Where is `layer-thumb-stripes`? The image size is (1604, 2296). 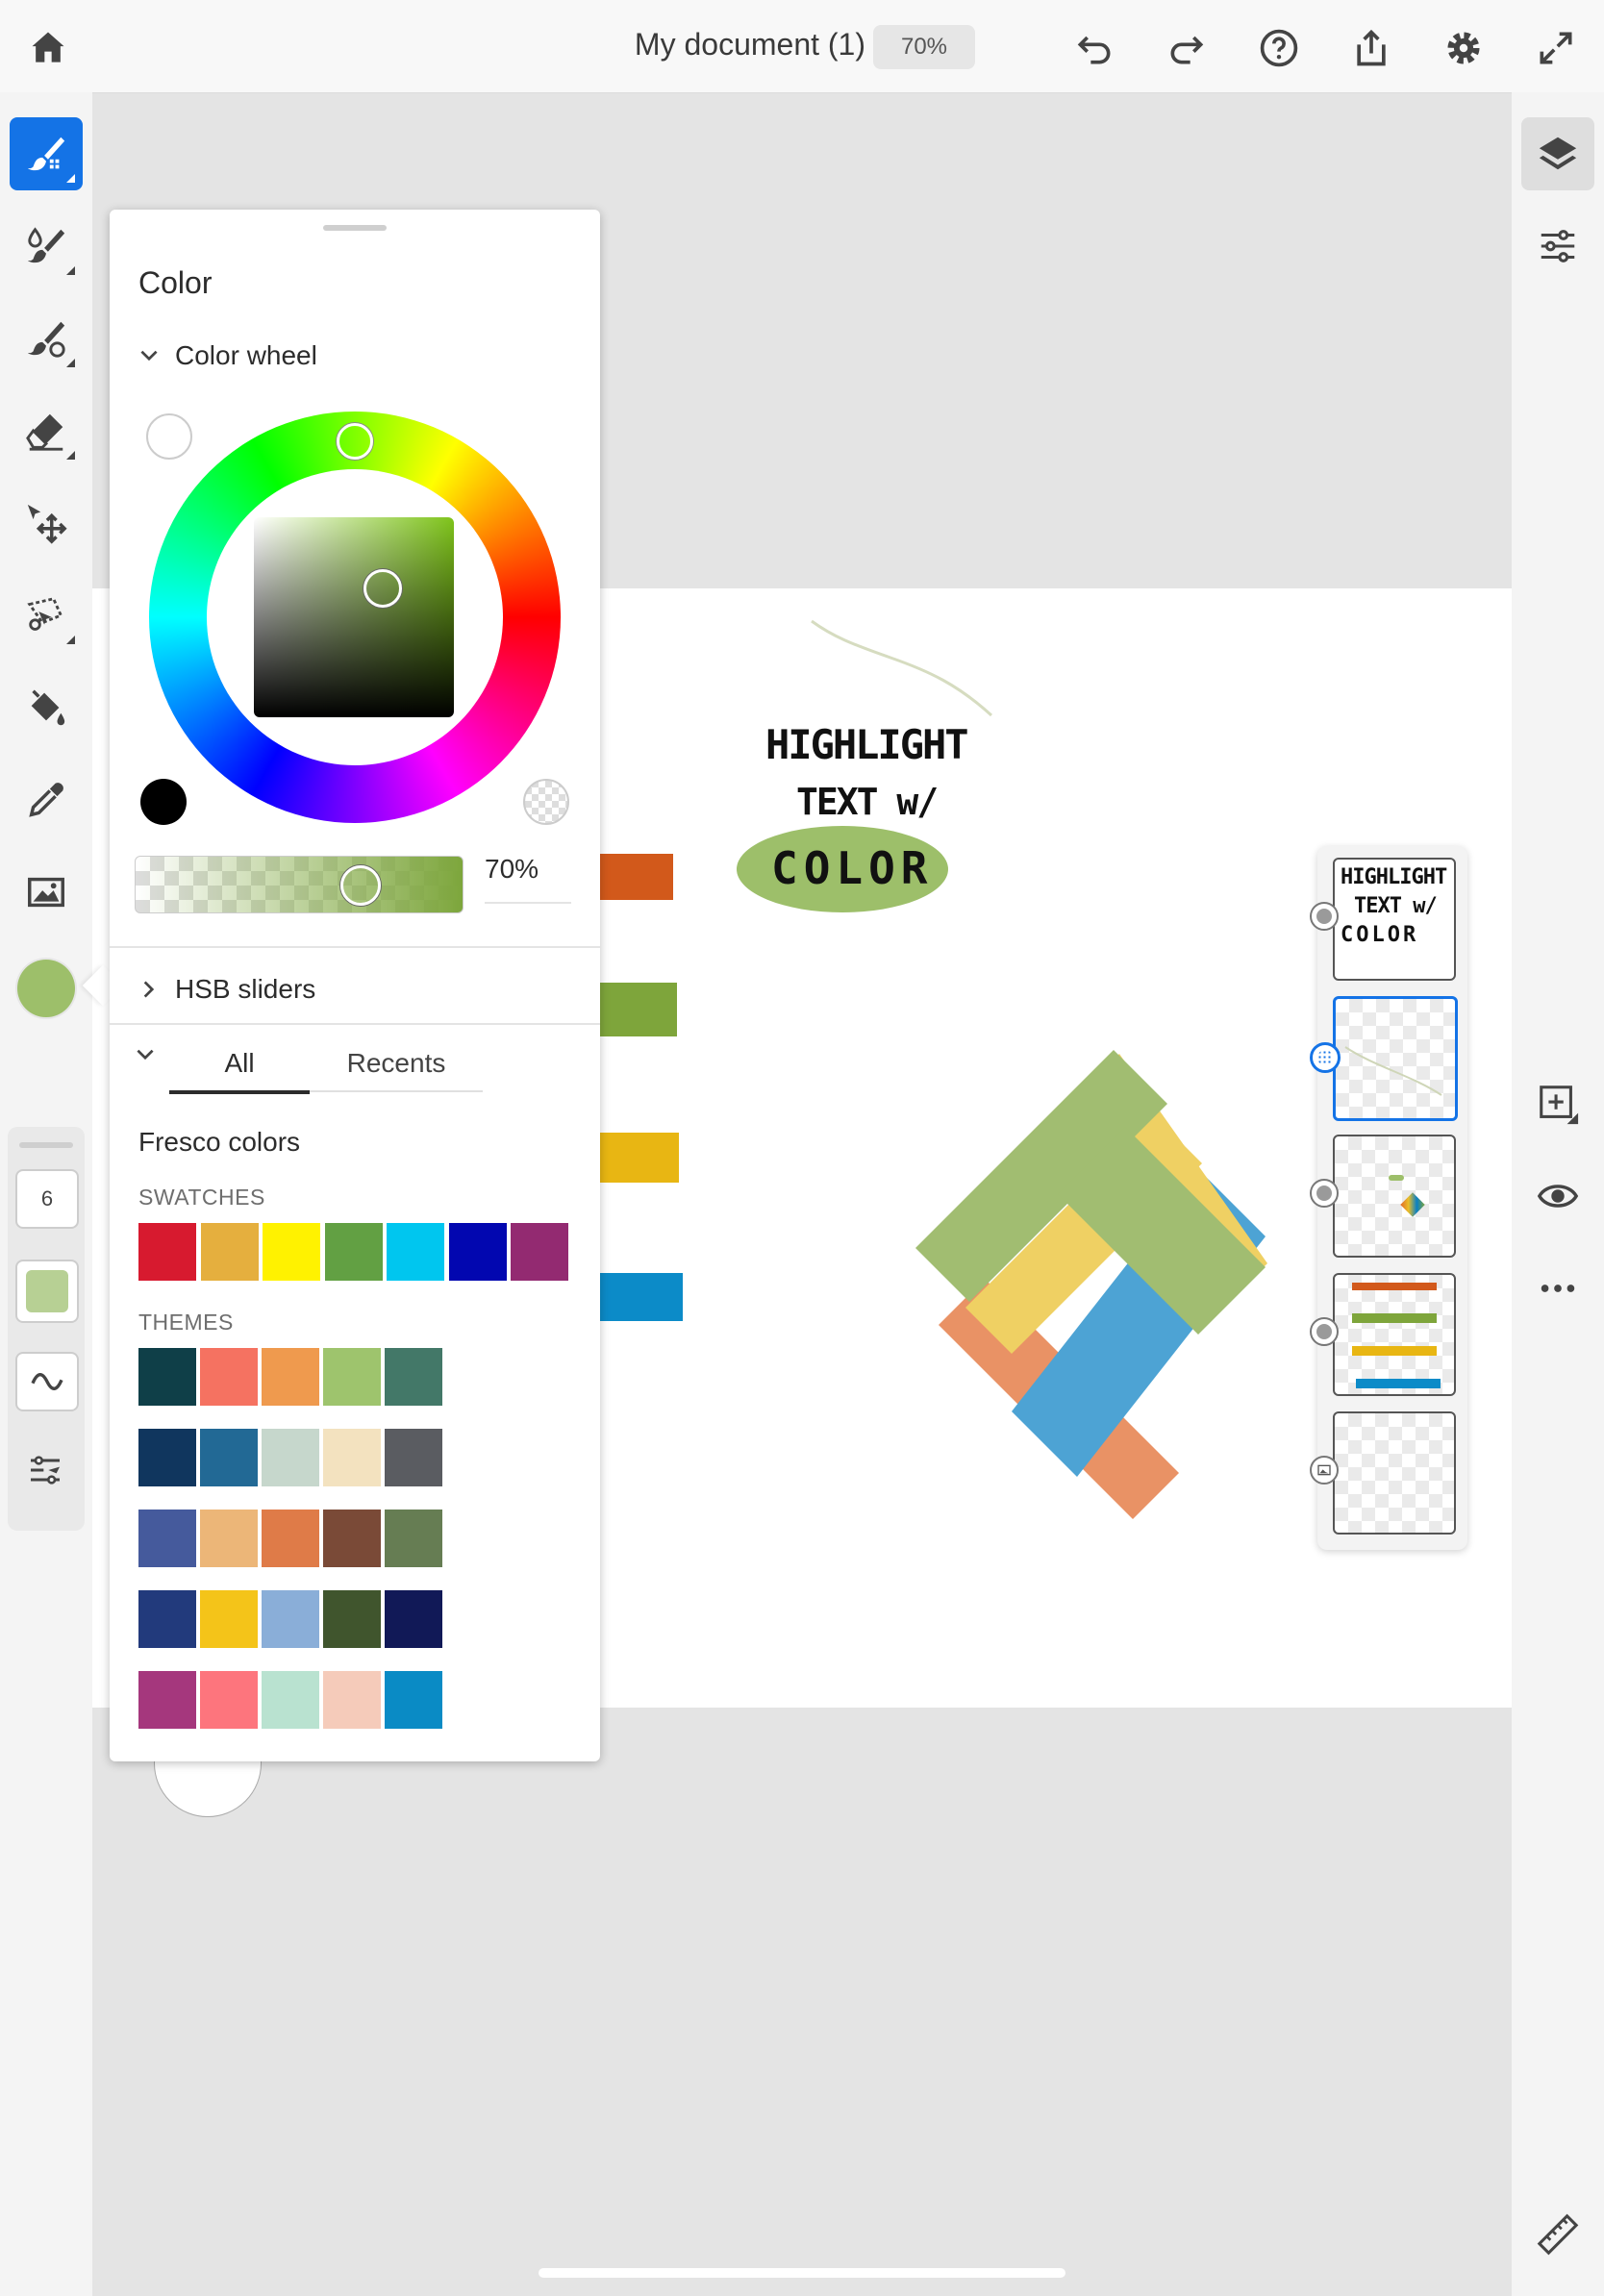
layer-thumb-stripes is located at coordinates (1394, 1334).